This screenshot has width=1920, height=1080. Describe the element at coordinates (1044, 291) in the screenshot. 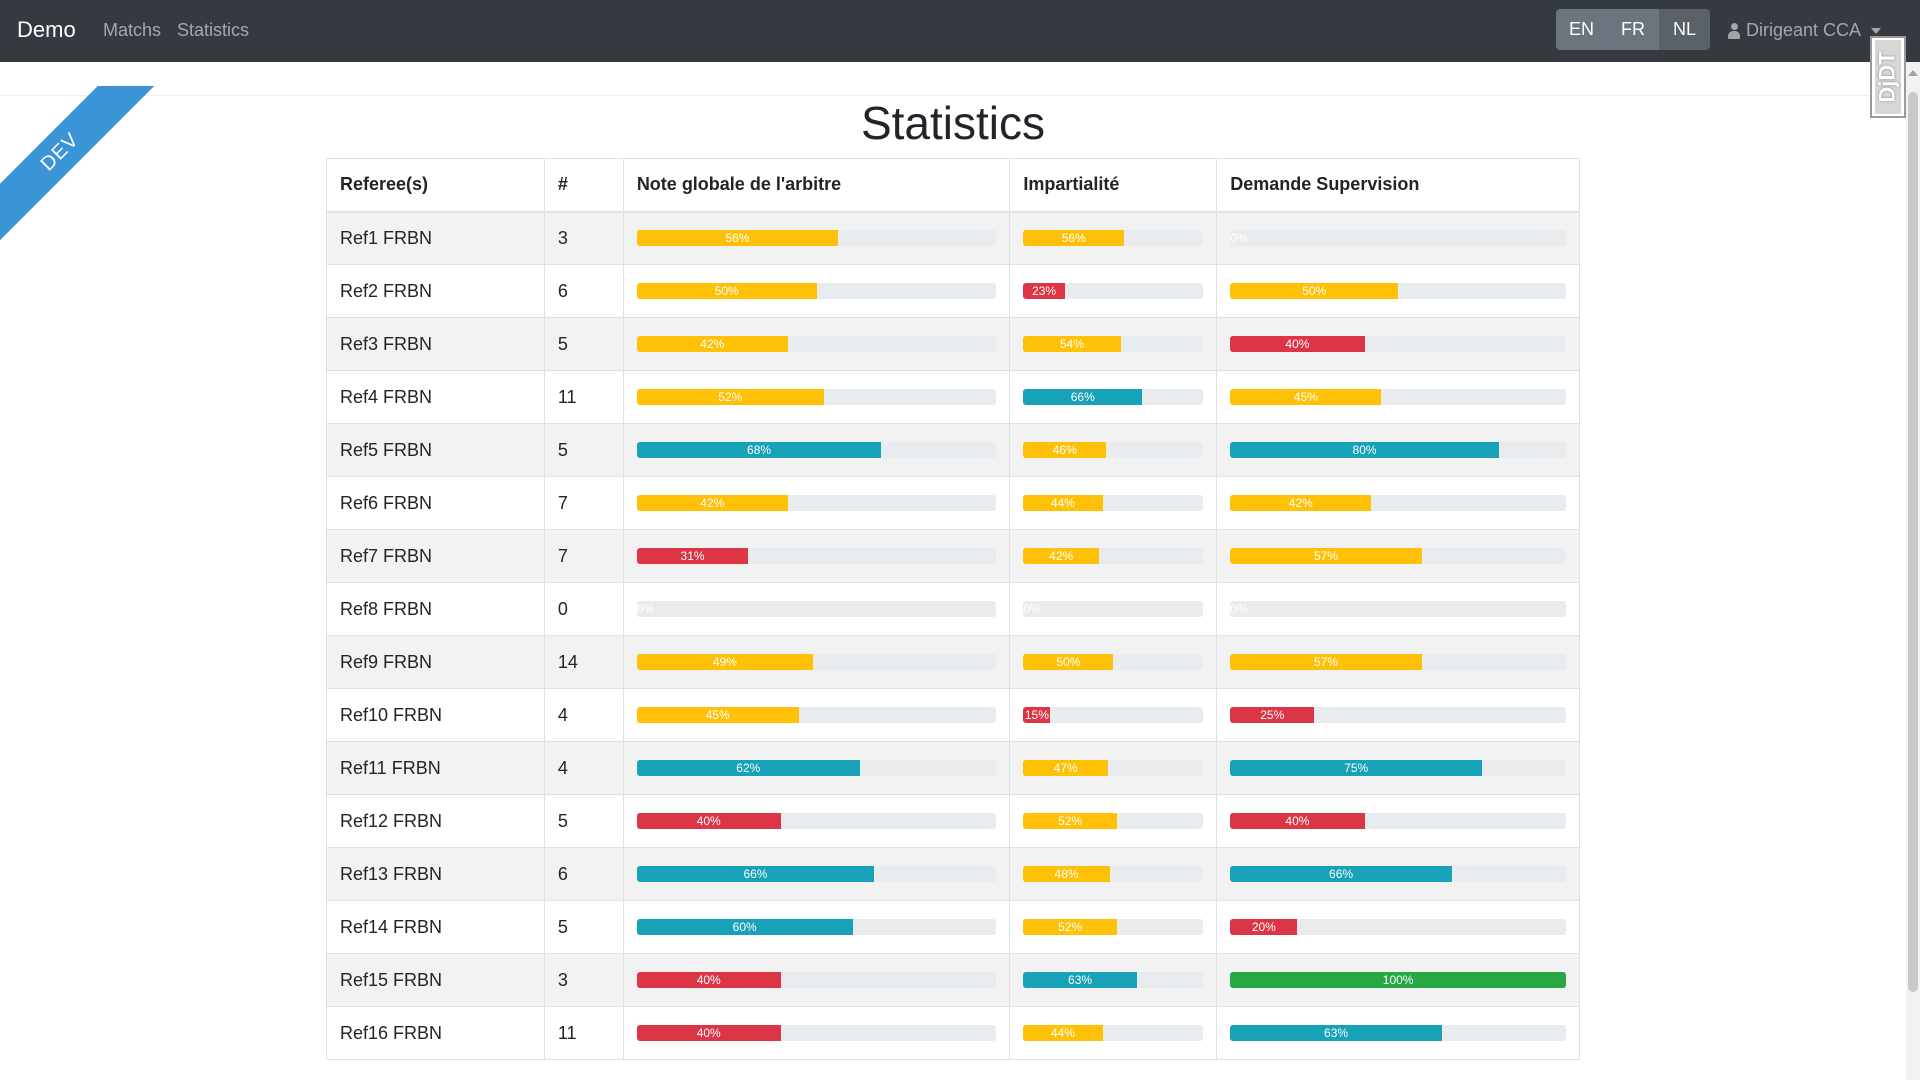

I see `impartialite-progress-bar: 23%` at that location.